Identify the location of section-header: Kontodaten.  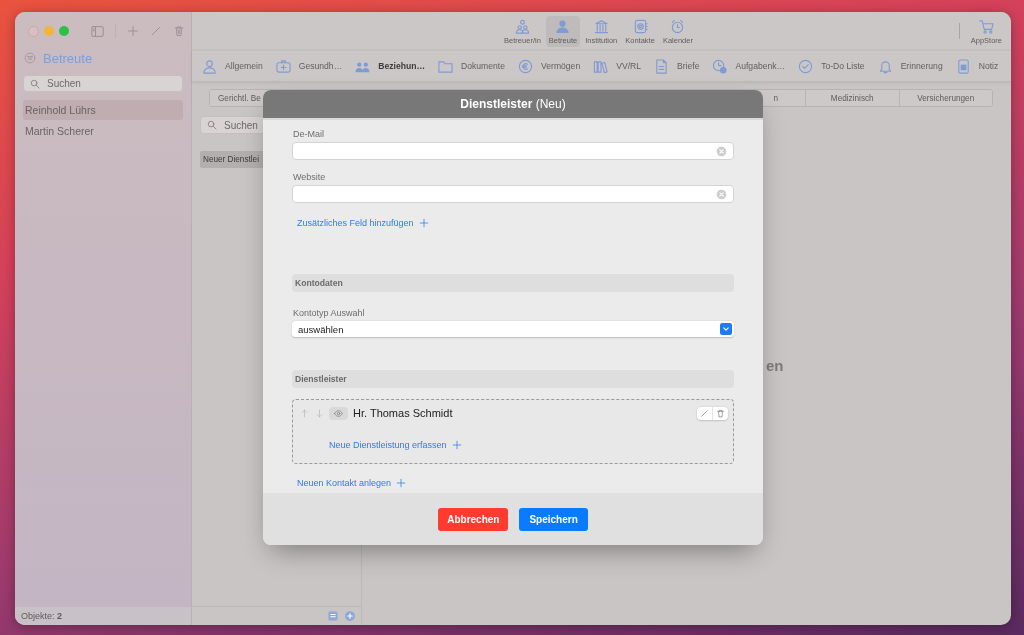
(513, 283).